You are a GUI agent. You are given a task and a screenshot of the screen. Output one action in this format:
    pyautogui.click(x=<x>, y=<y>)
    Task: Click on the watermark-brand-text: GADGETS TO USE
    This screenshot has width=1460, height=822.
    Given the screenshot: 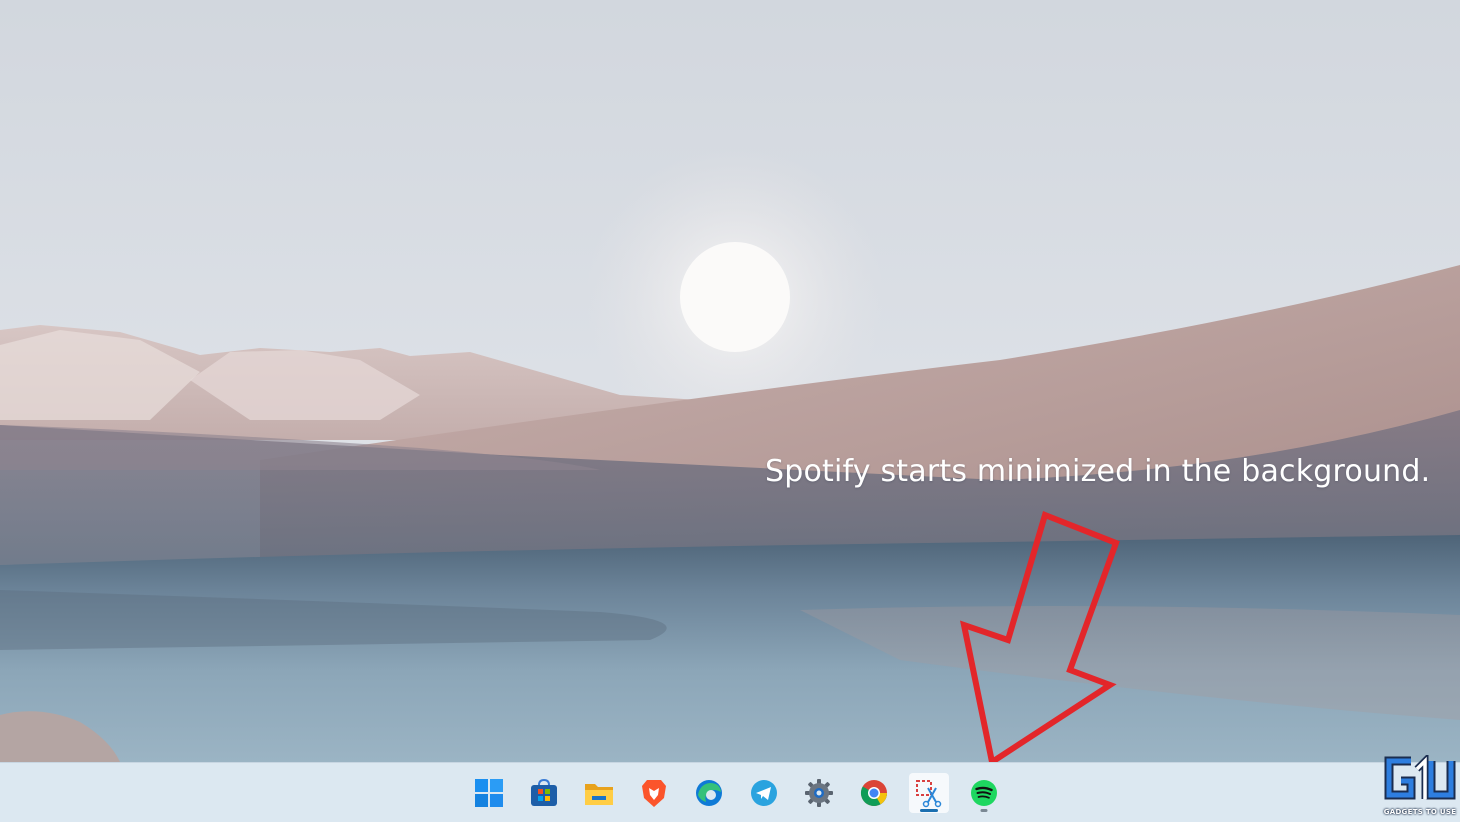 What is the action you would take?
    pyautogui.click(x=1420, y=812)
    